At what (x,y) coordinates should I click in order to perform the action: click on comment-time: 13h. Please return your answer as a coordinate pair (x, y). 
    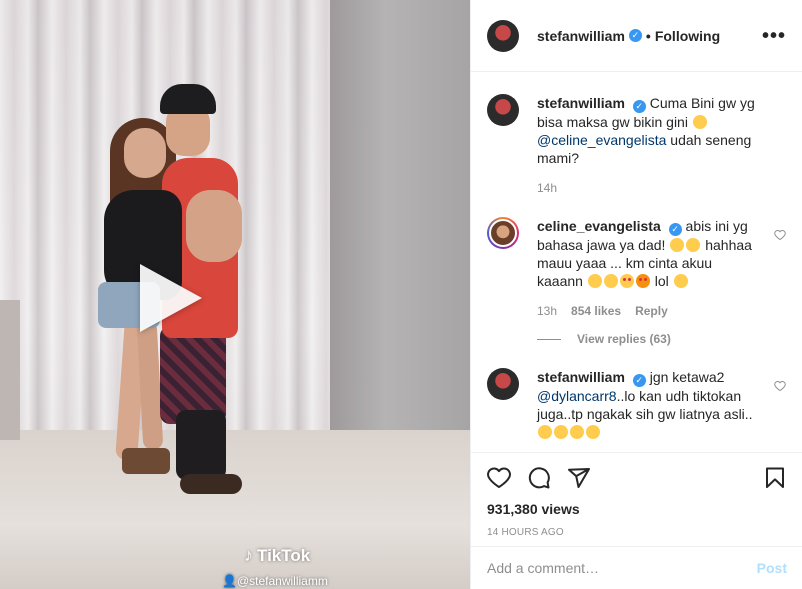
    Looking at the image, I should click on (547, 311).